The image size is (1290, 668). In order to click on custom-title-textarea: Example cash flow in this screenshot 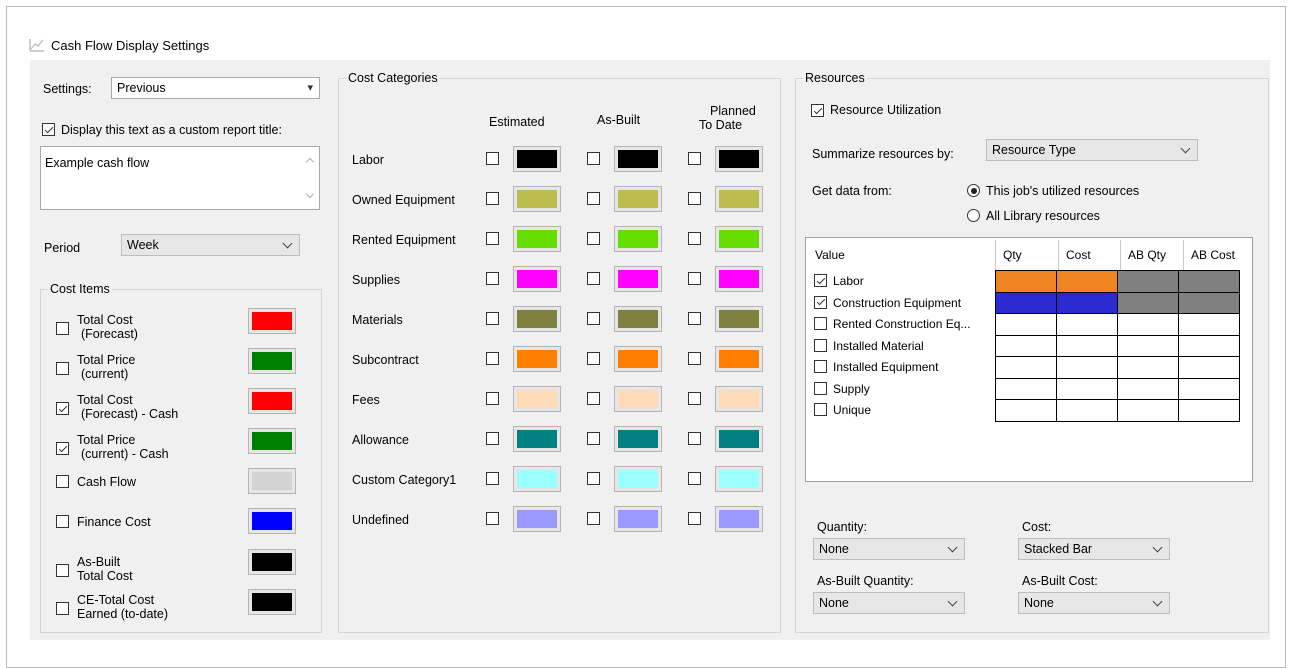, I will do `click(180, 178)`.